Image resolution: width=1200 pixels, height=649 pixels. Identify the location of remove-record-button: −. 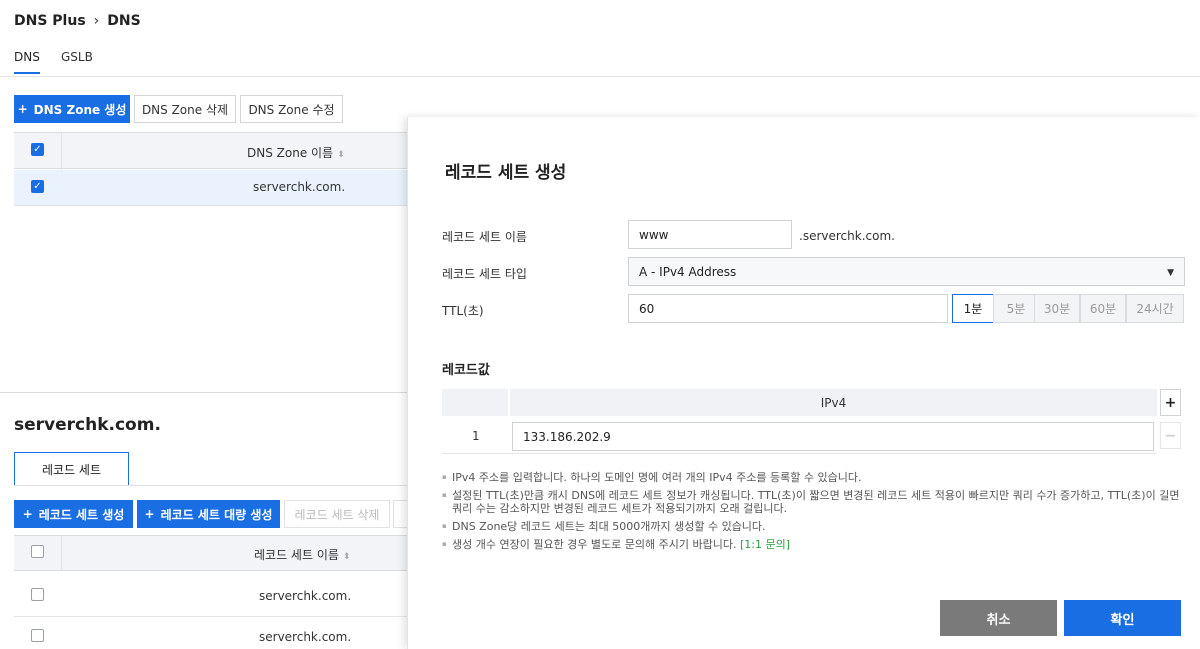
(1170, 435).